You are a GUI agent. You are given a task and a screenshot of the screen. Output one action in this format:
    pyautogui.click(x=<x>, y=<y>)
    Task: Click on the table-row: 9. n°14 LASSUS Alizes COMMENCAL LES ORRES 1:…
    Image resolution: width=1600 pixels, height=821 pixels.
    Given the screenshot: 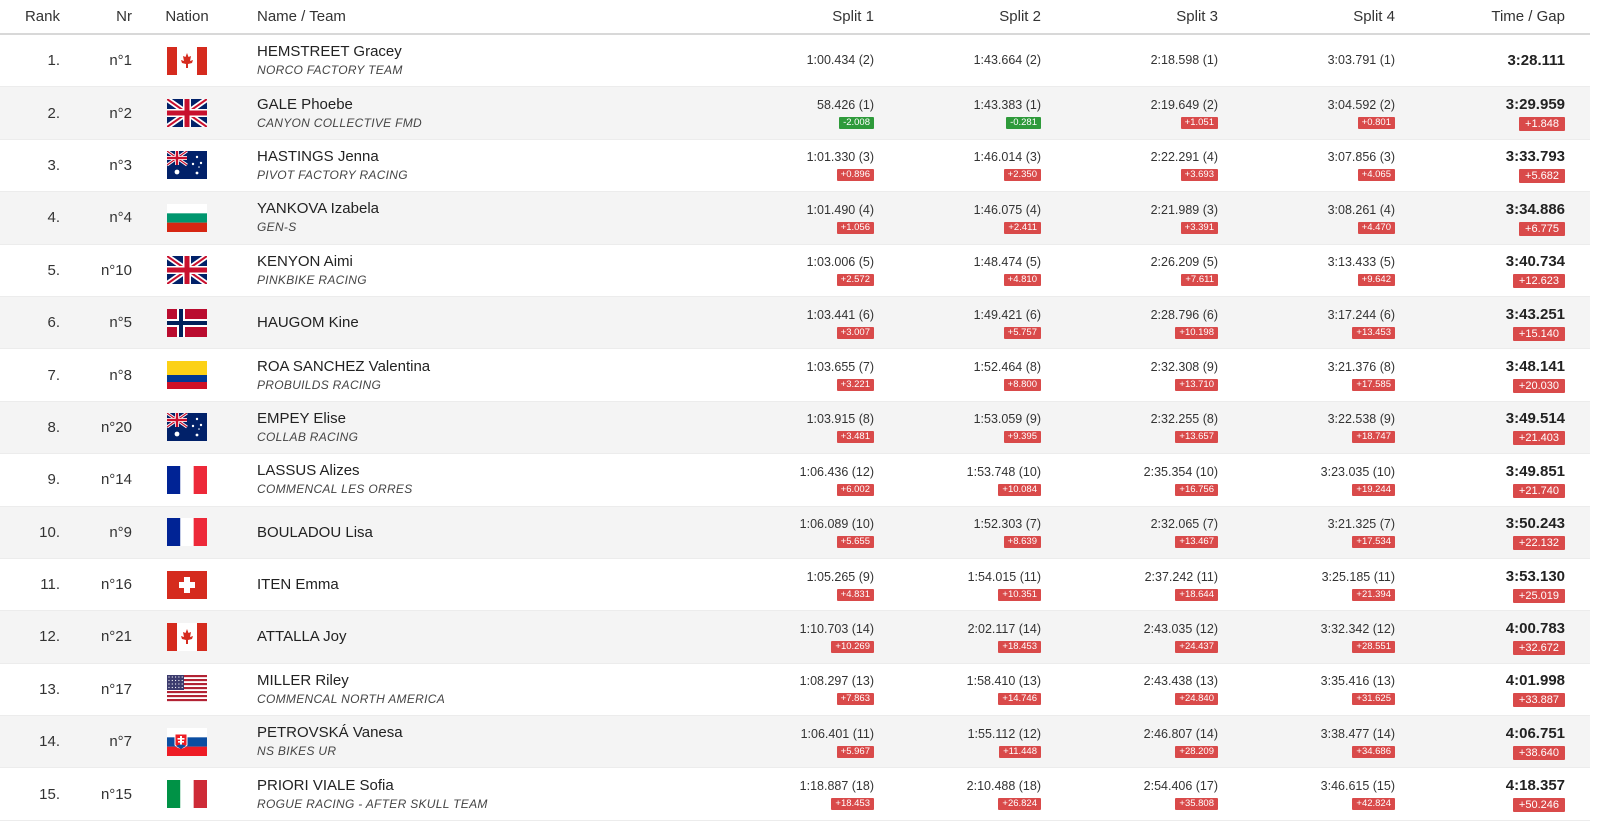 What is the action you would take?
    pyautogui.click(x=795, y=480)
    